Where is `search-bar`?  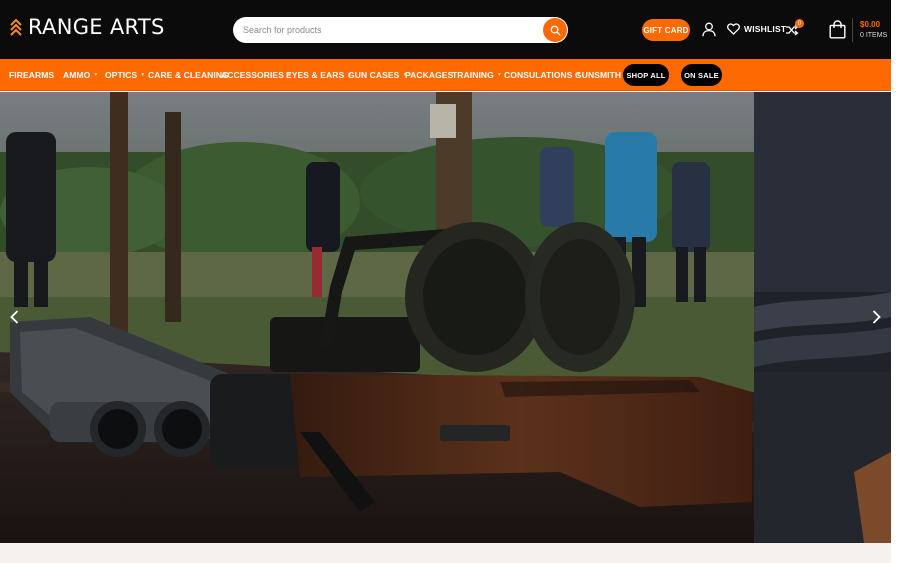
search-bar is located at coordinates (400, 30).